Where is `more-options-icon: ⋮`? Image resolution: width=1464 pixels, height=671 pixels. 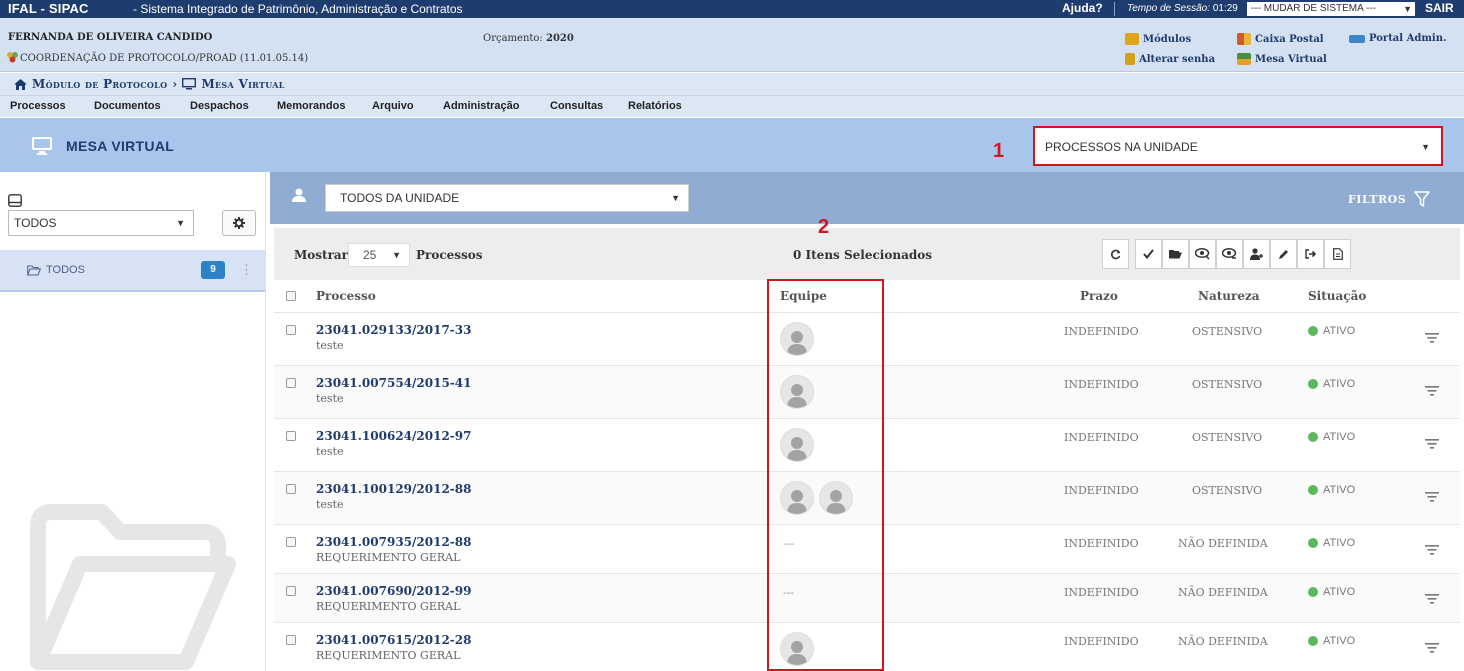 more-options-icon: ⋮ is located at coordinates (246, 270).